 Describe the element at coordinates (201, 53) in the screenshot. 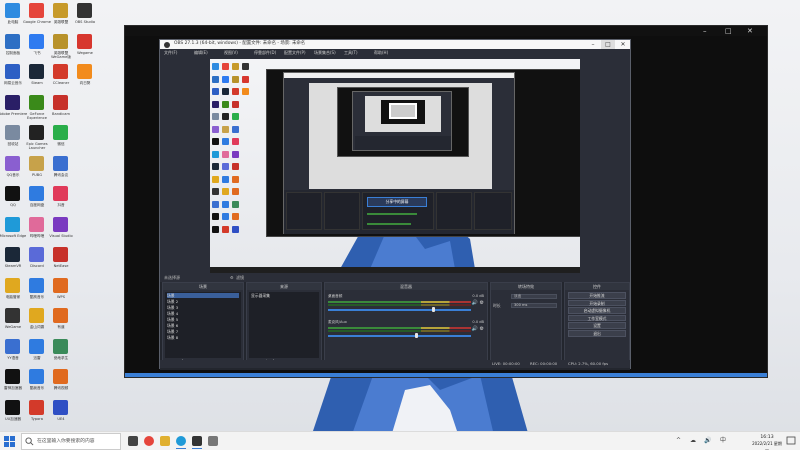

I see `menu-item: 编辑(E)` at that location.